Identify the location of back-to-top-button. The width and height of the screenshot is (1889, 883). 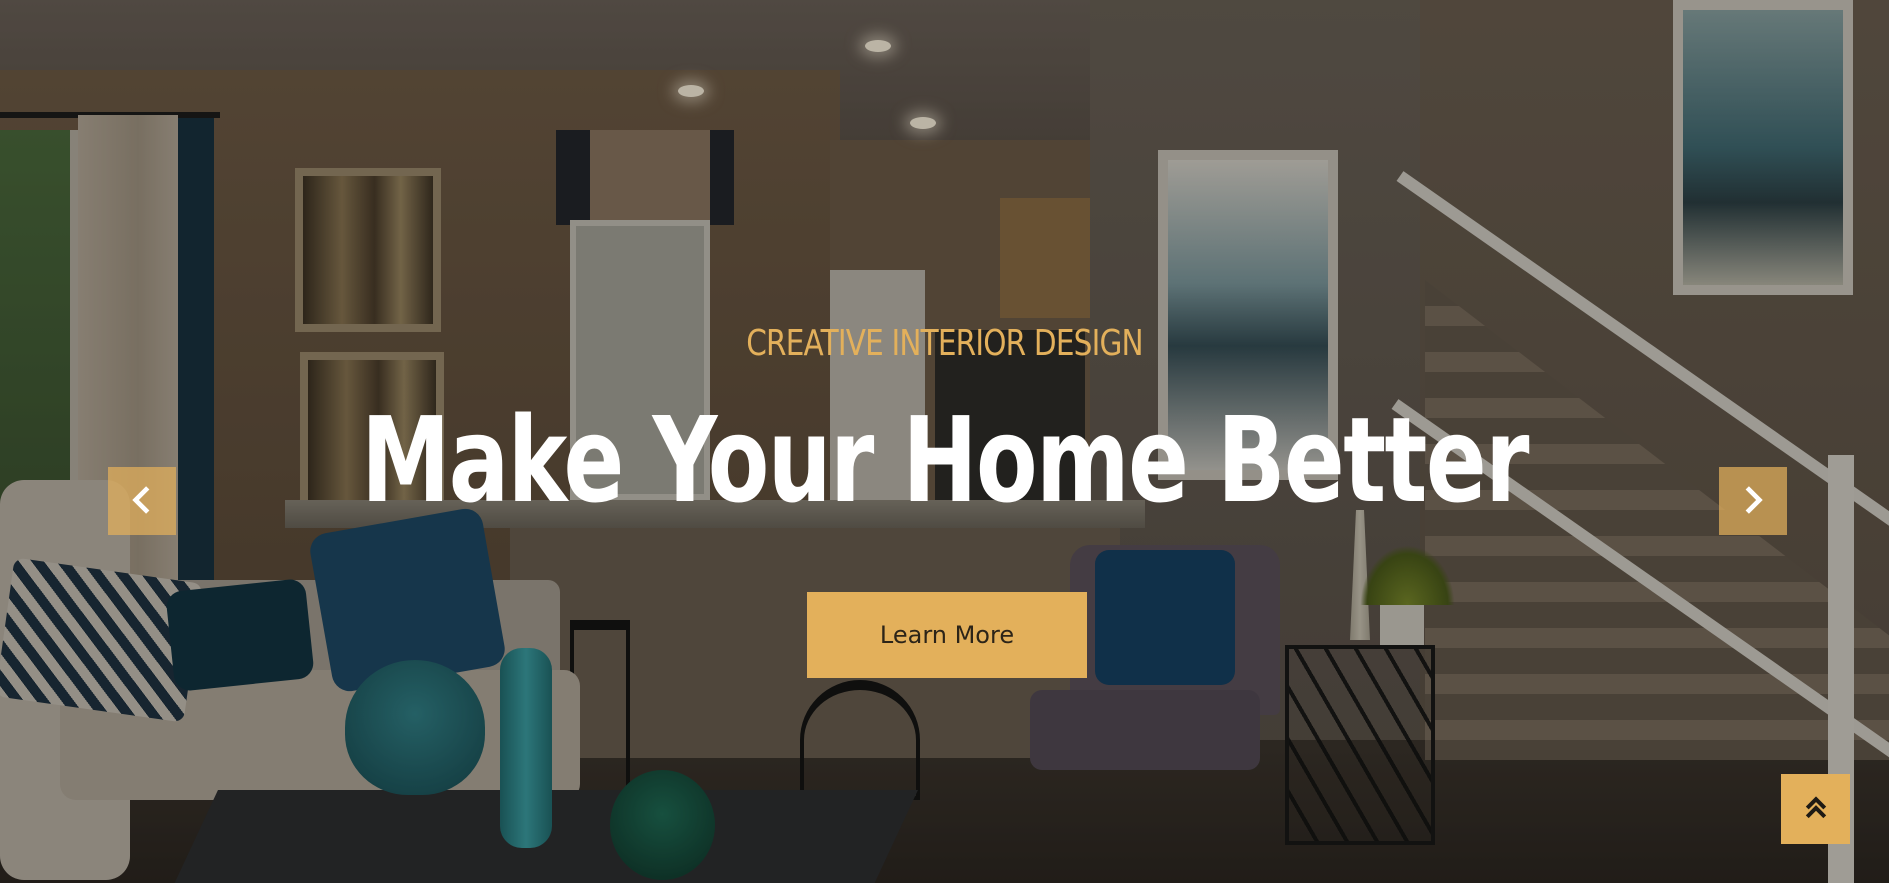
(1815, 809).